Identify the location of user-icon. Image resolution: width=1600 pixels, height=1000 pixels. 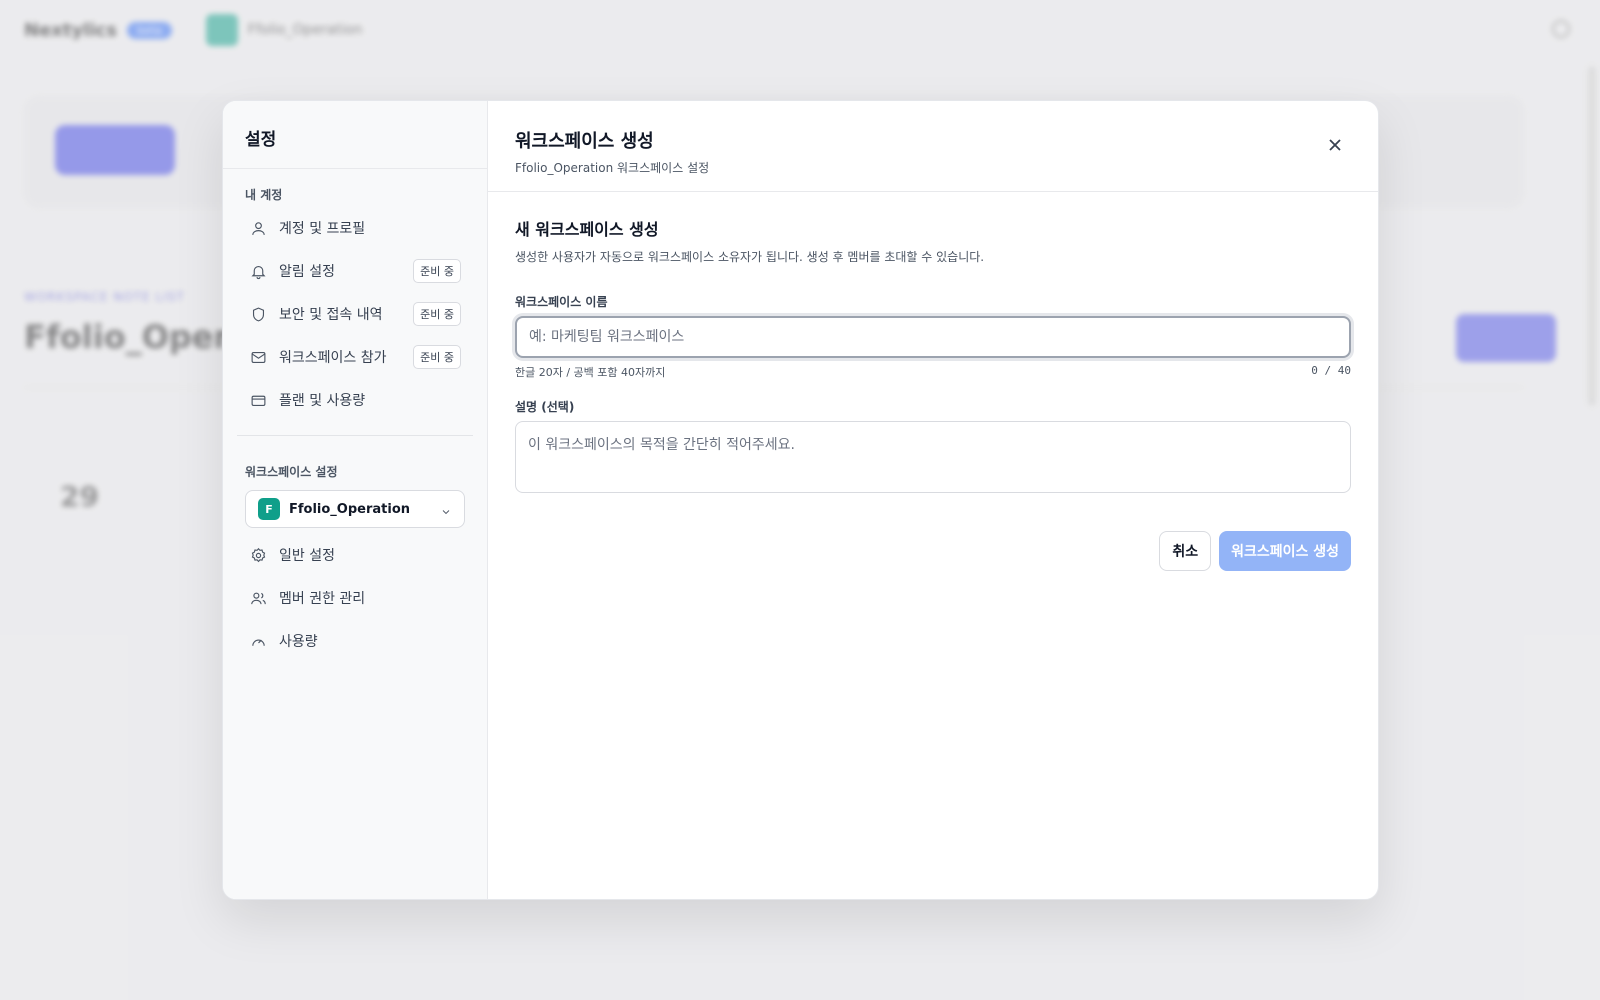
(258, 228).